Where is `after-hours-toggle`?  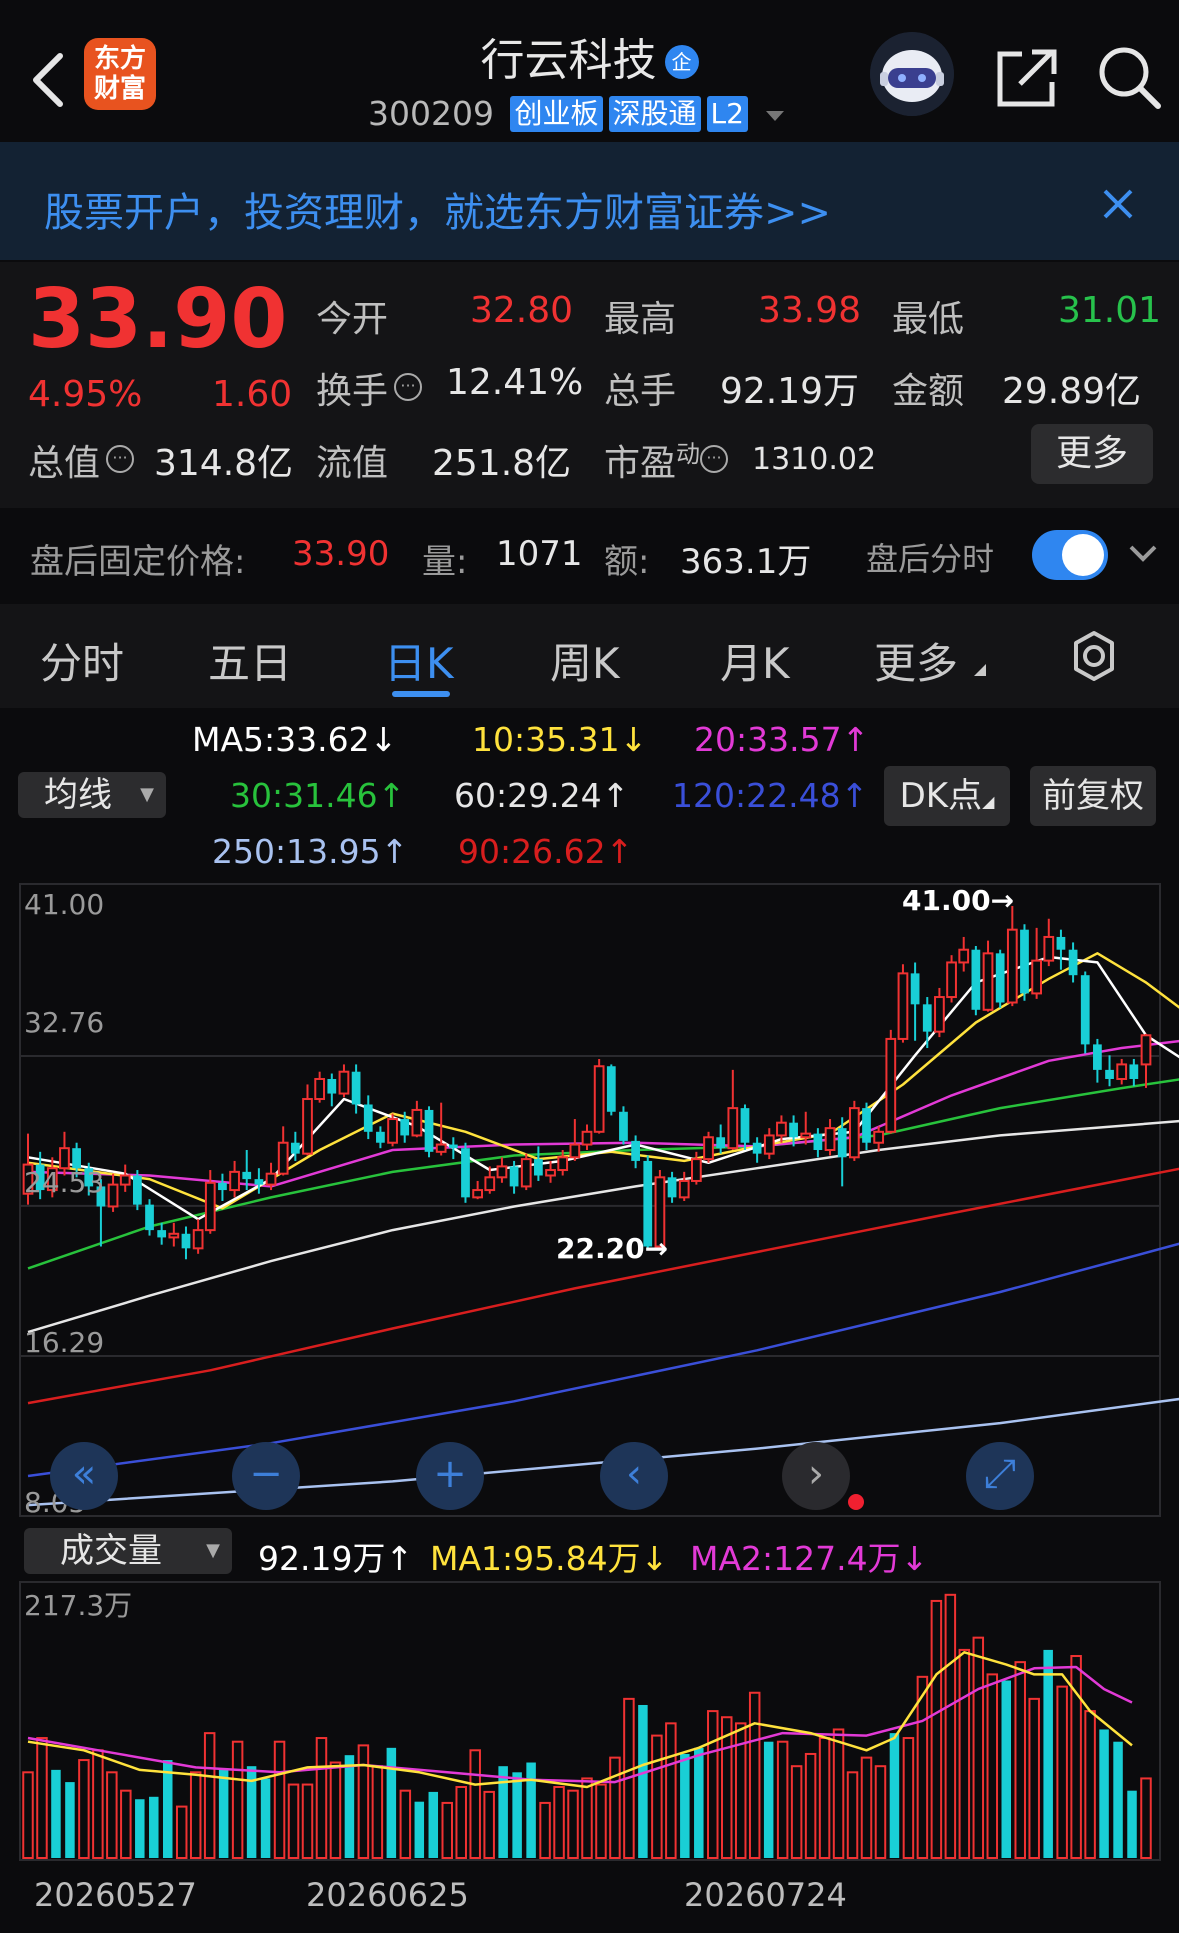 after-hours-toggle is located at coordinates (1070, 555).